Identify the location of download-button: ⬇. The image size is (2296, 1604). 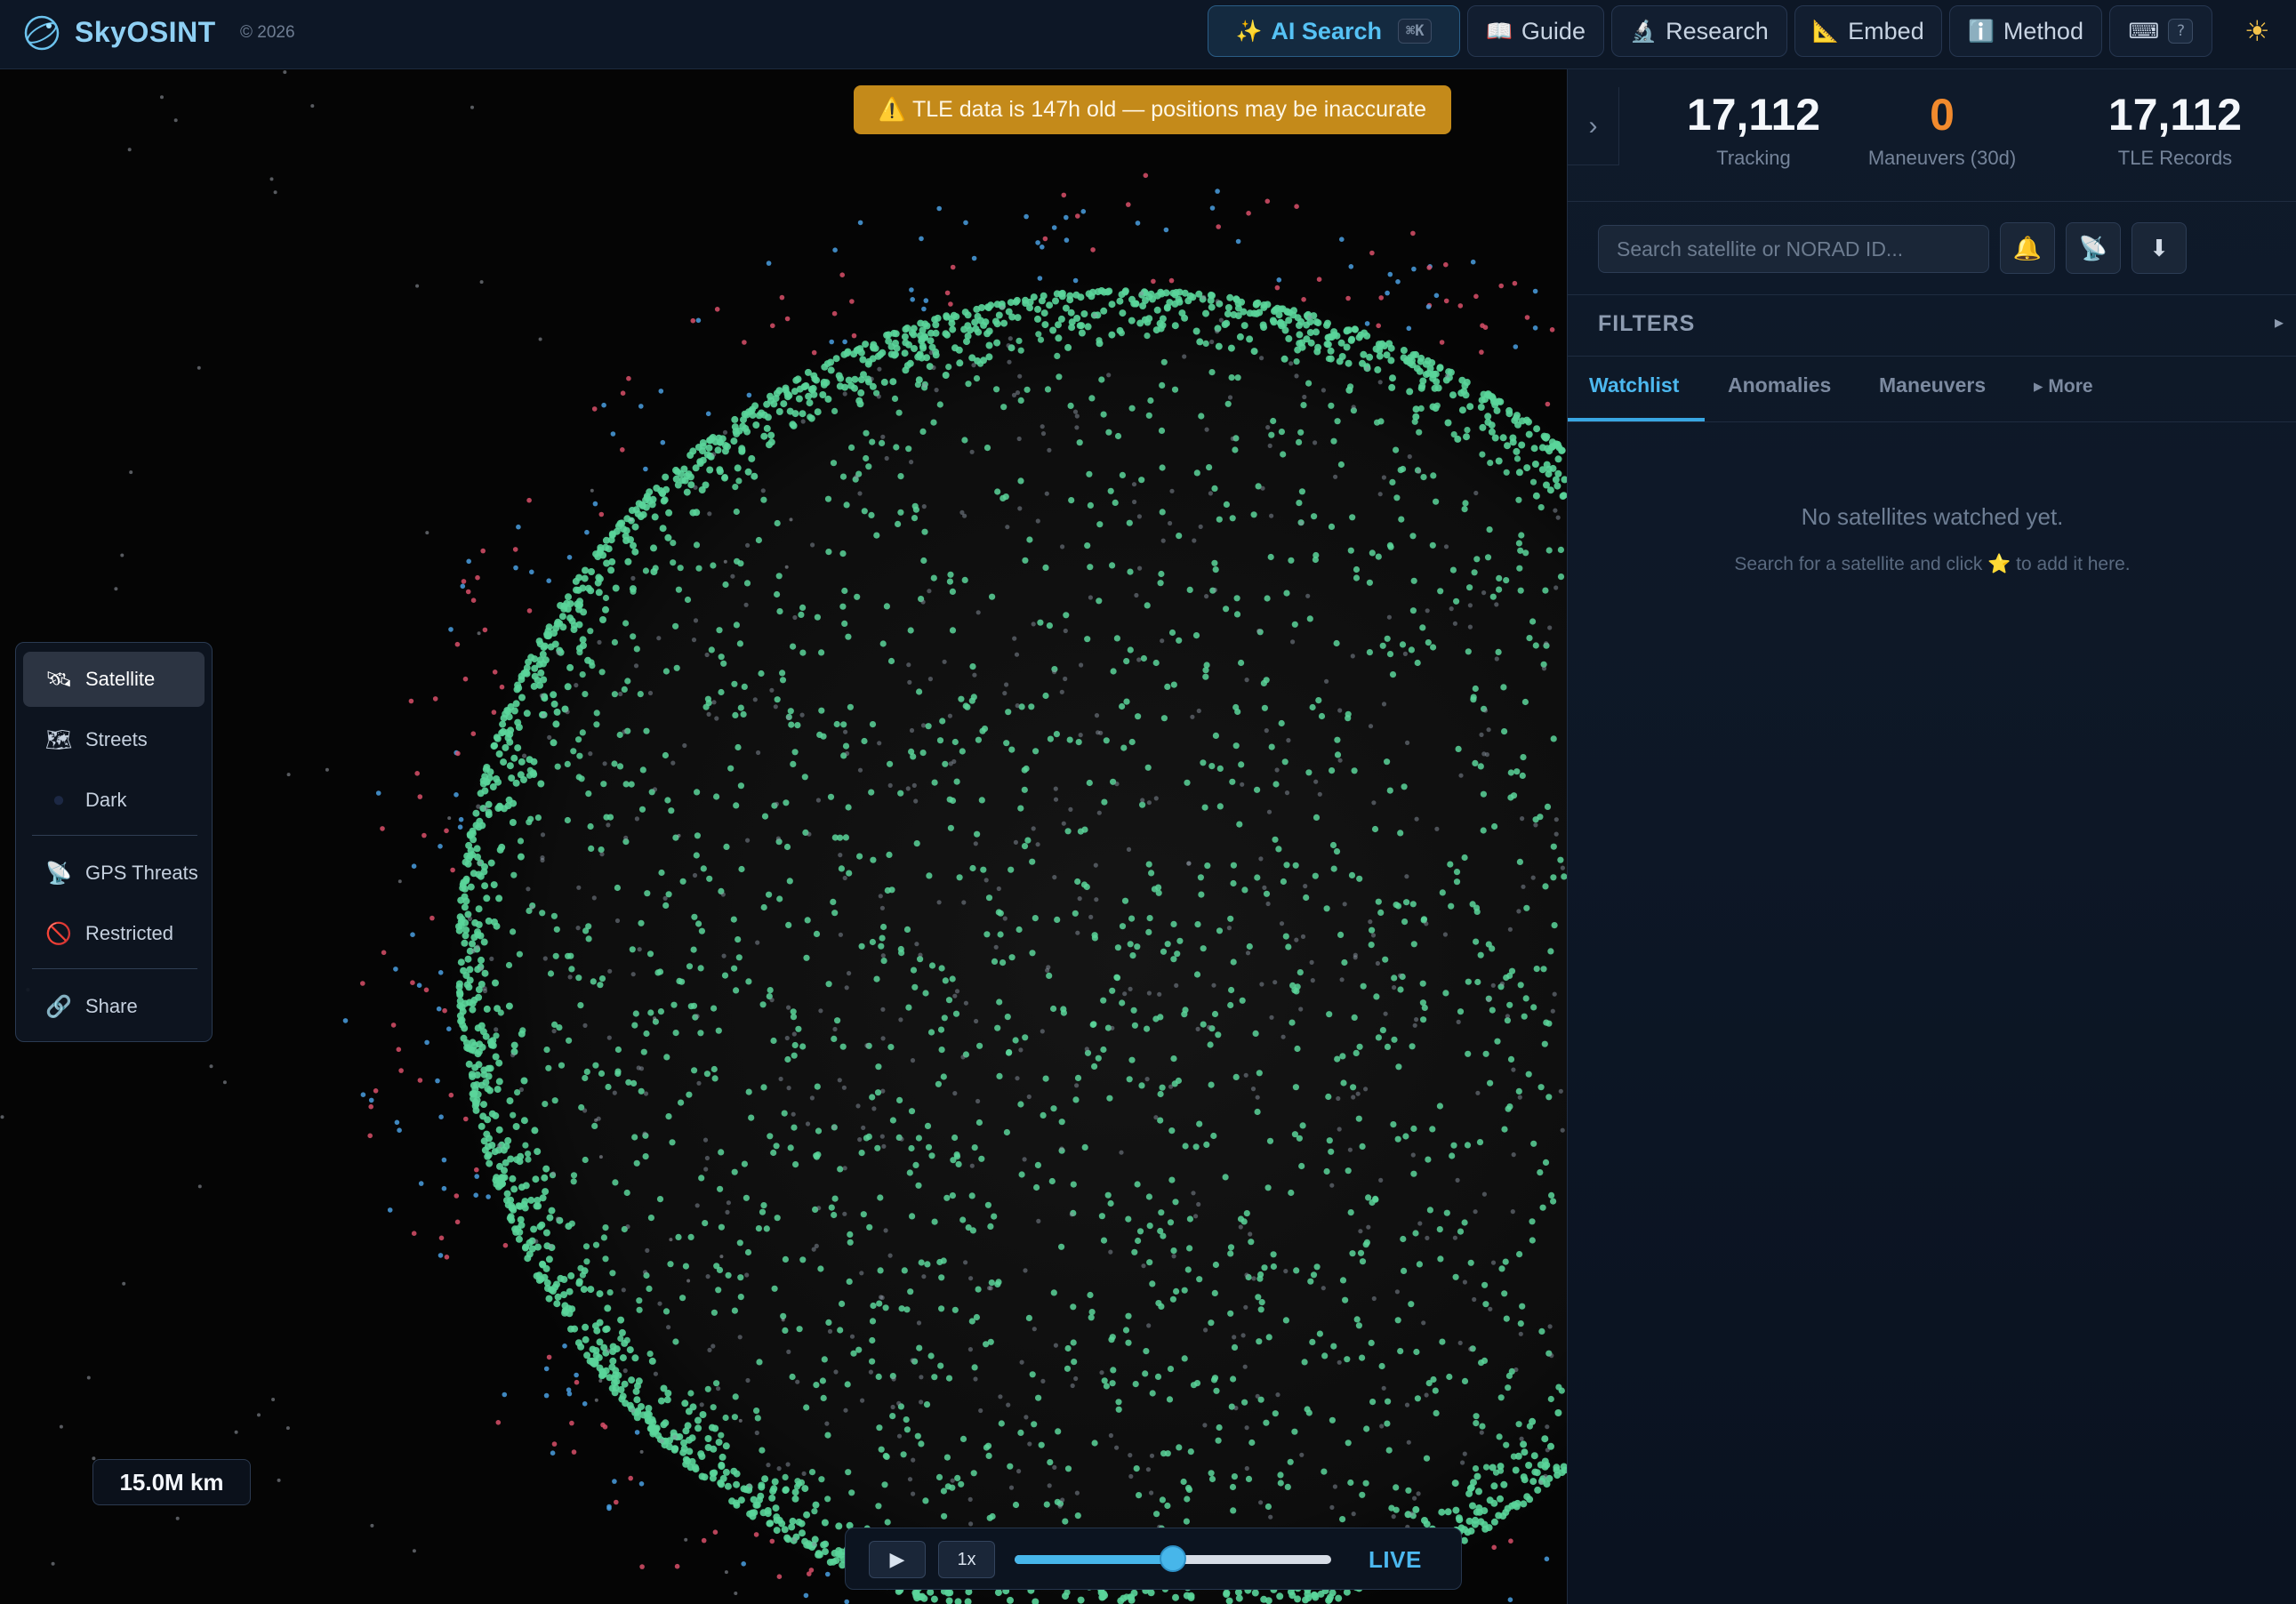
(2159, 248).